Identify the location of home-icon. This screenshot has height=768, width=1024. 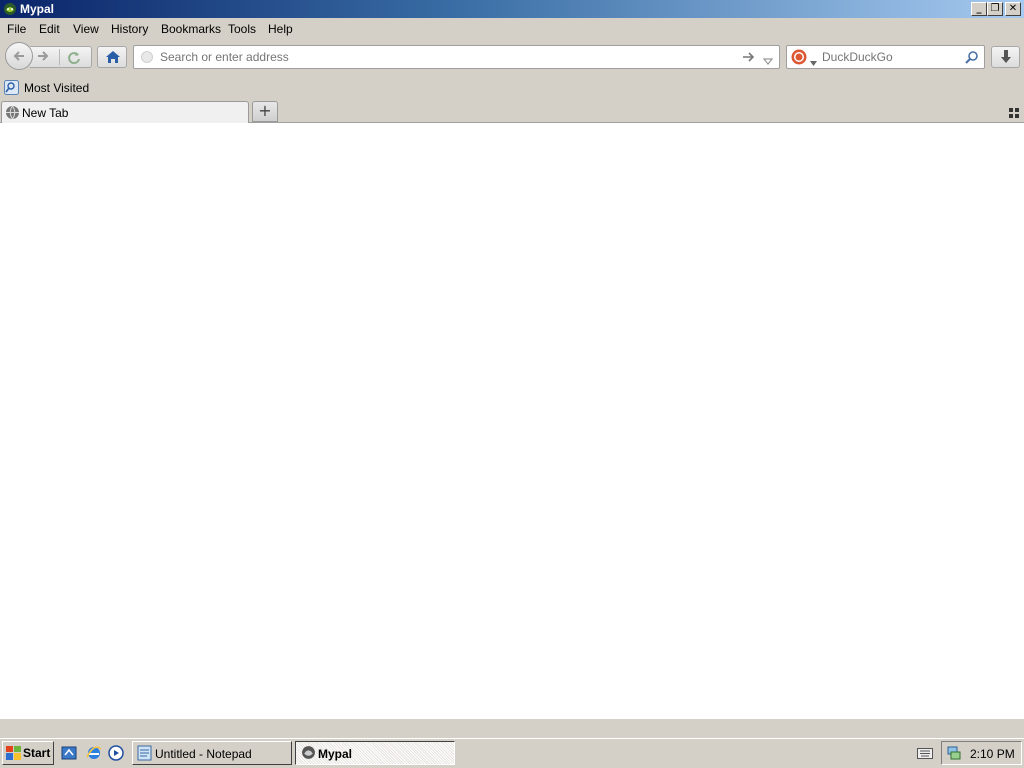
(113, 58).